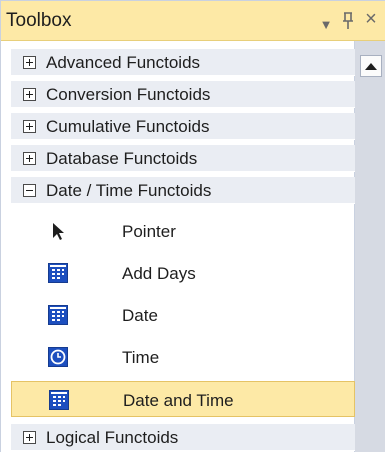  What do you see at coordinates (128, 126) in the screenshot?
I see `category-label: Cumulative Functoids` at bounding box center [128, 126].